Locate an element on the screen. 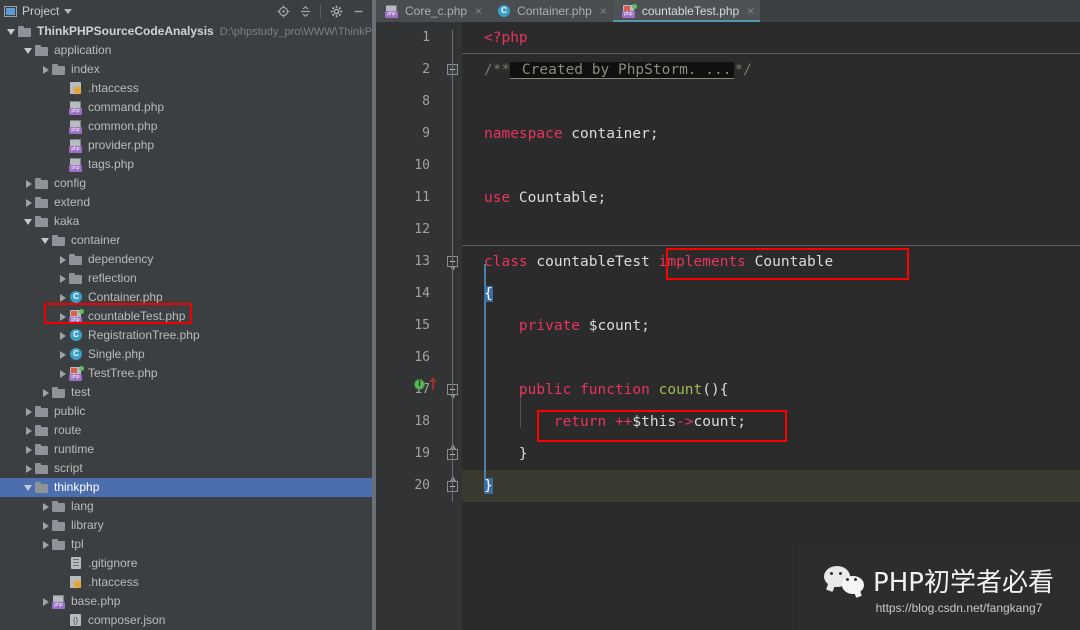  tree-item-extend: extend is located at coordinates (186, 202).